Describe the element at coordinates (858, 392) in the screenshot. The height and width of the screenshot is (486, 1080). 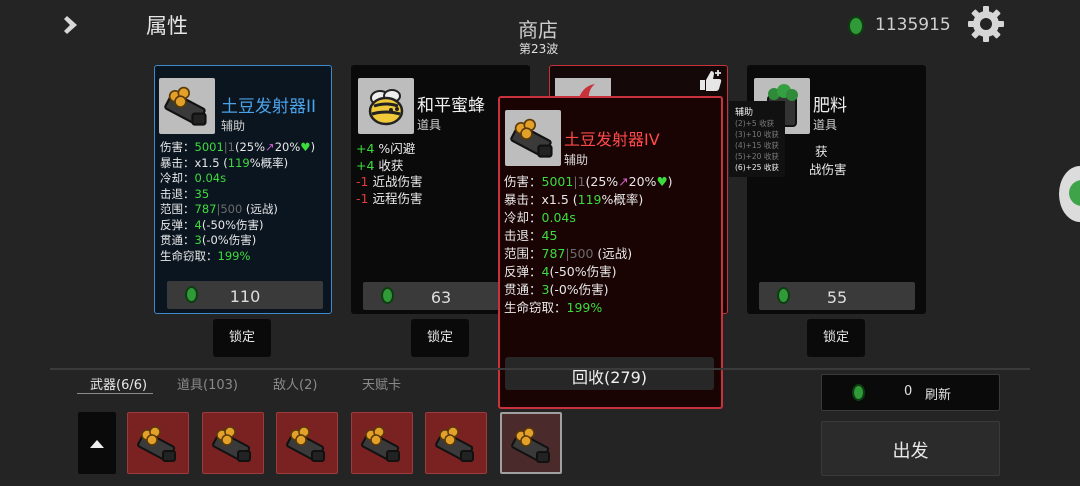
I see `coin-icon` at that location.